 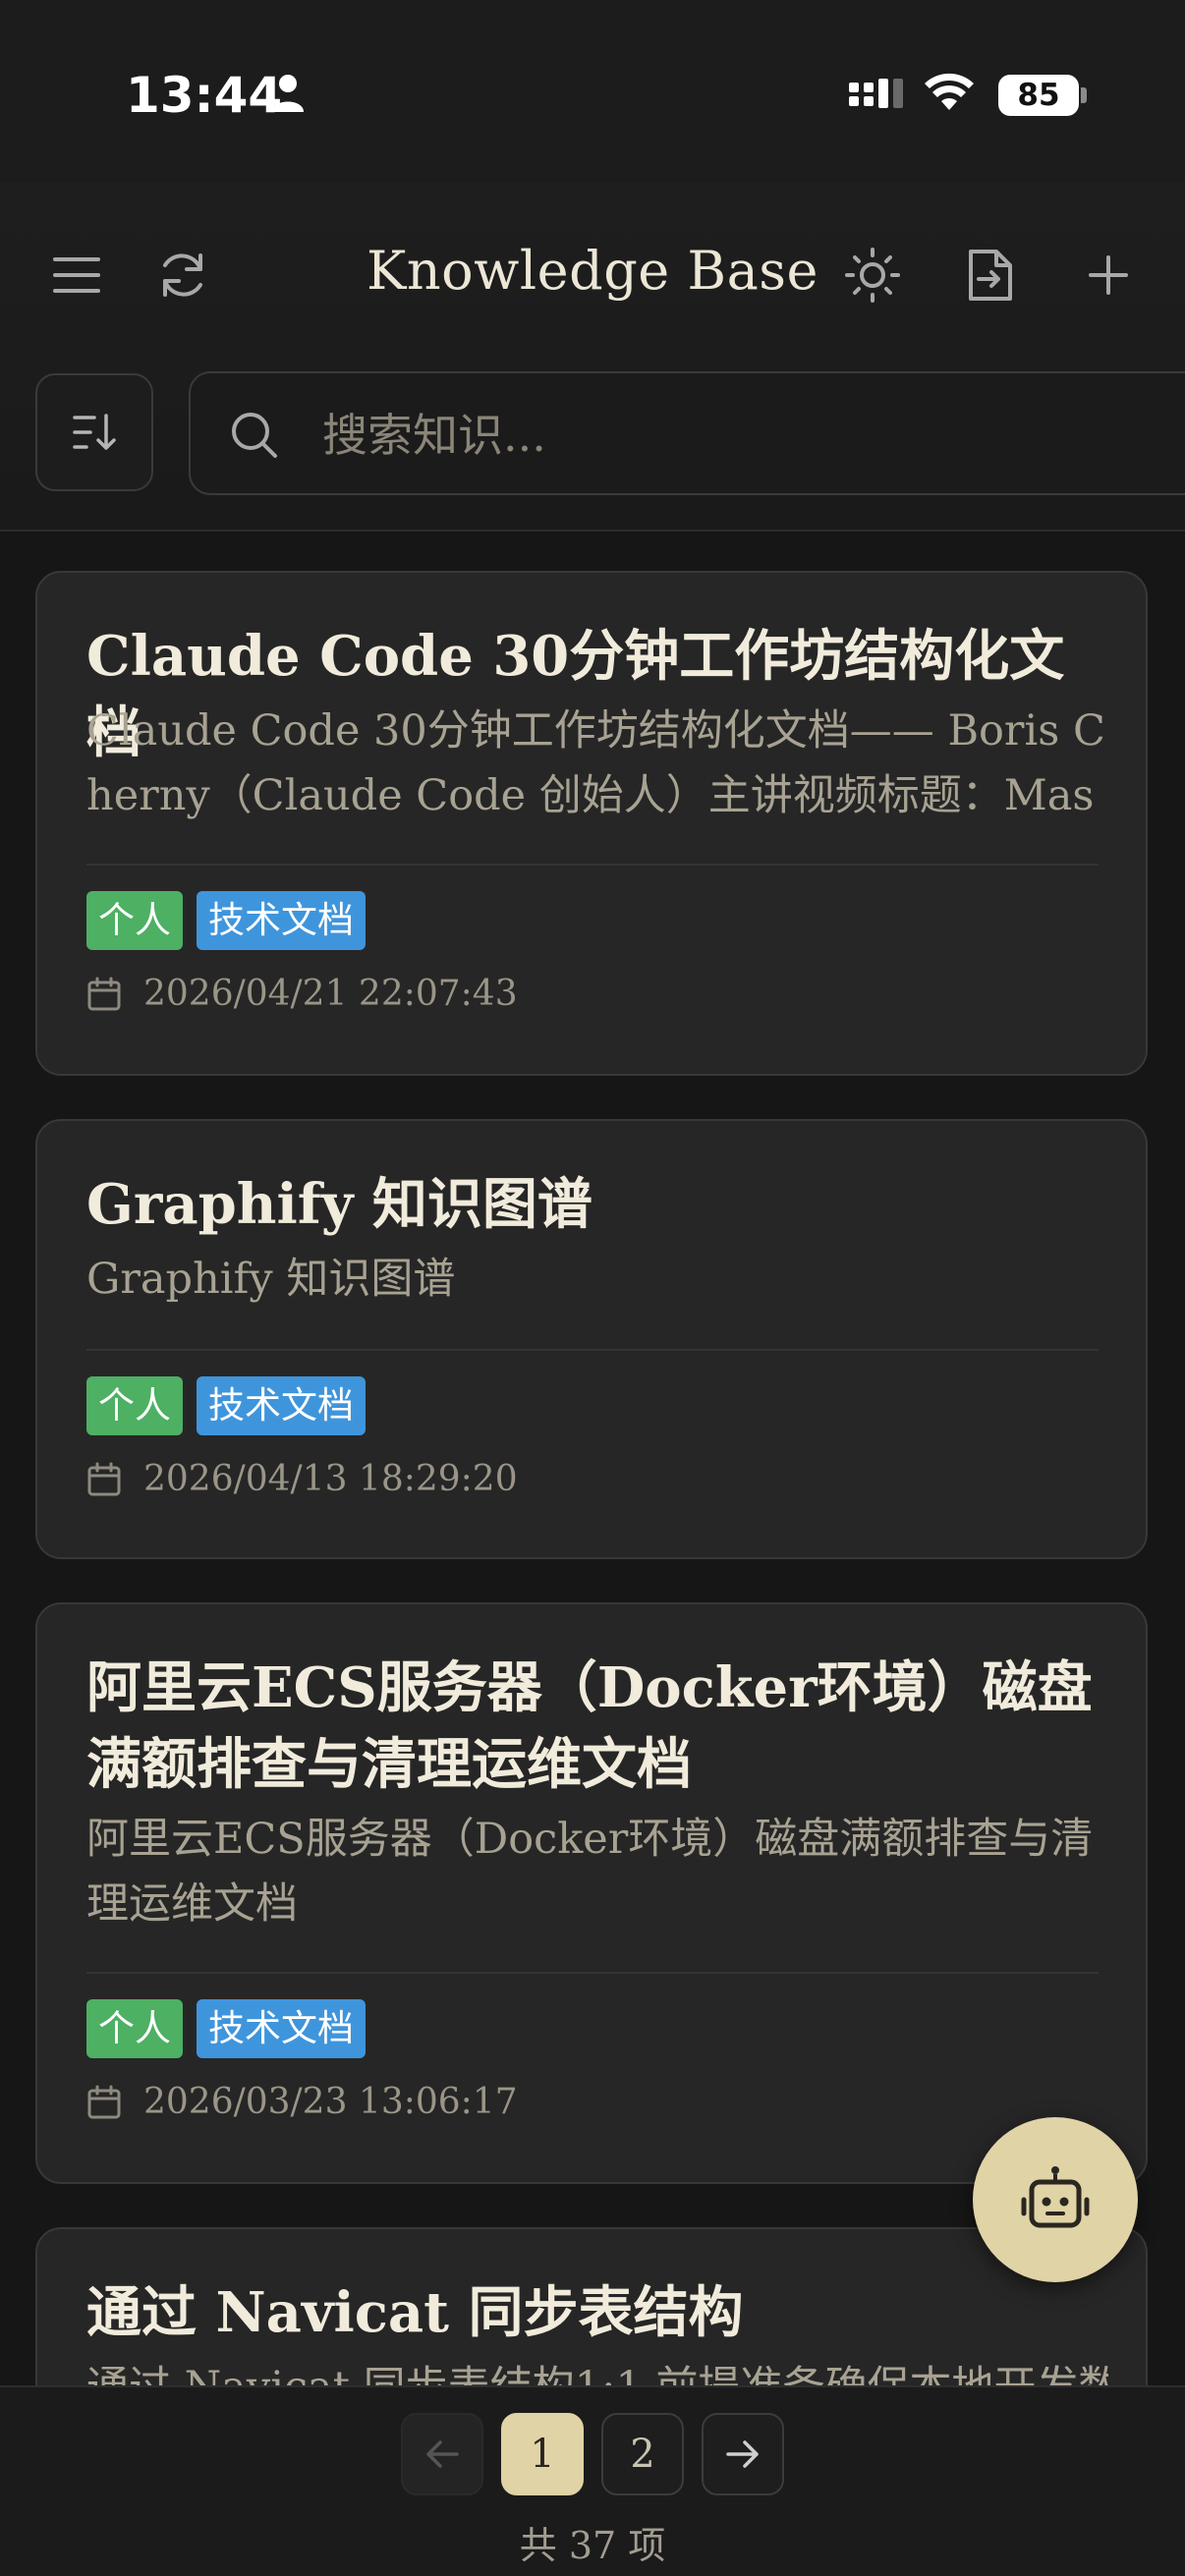 What do you see at coordinates (415, 2312) in the screenshot?
I see `card-title: 通过 Navicat 同步表结构` at bounding box center [415, 2312].